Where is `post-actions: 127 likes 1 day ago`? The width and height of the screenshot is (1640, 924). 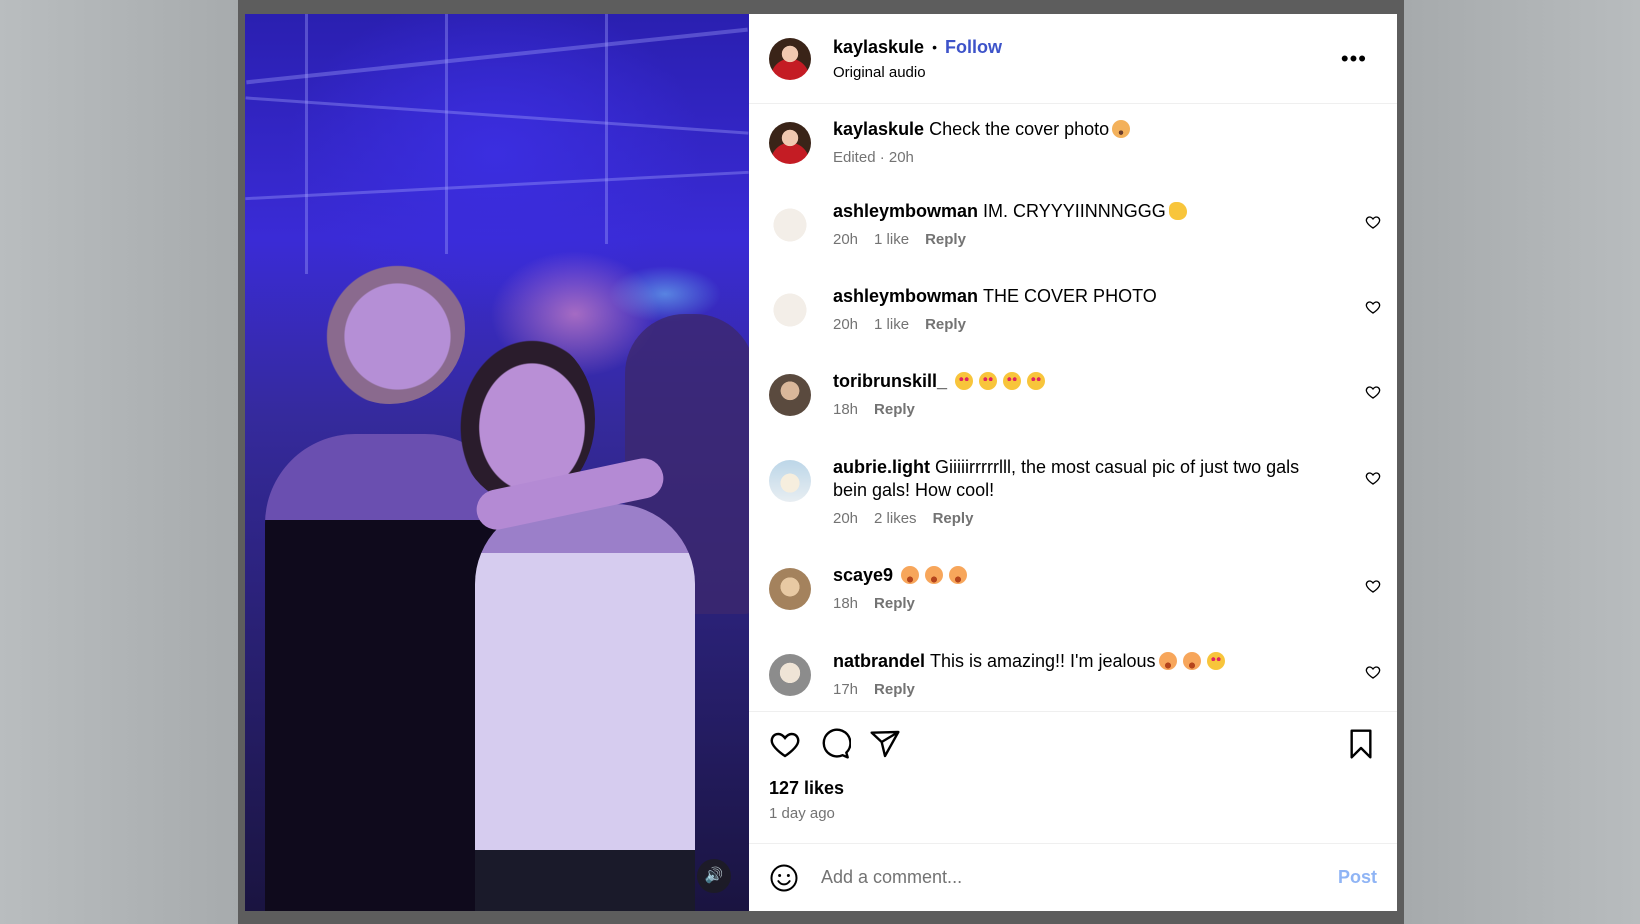 post-actions: 127 likes 1 day ago is located at coordinates (1073, 777).